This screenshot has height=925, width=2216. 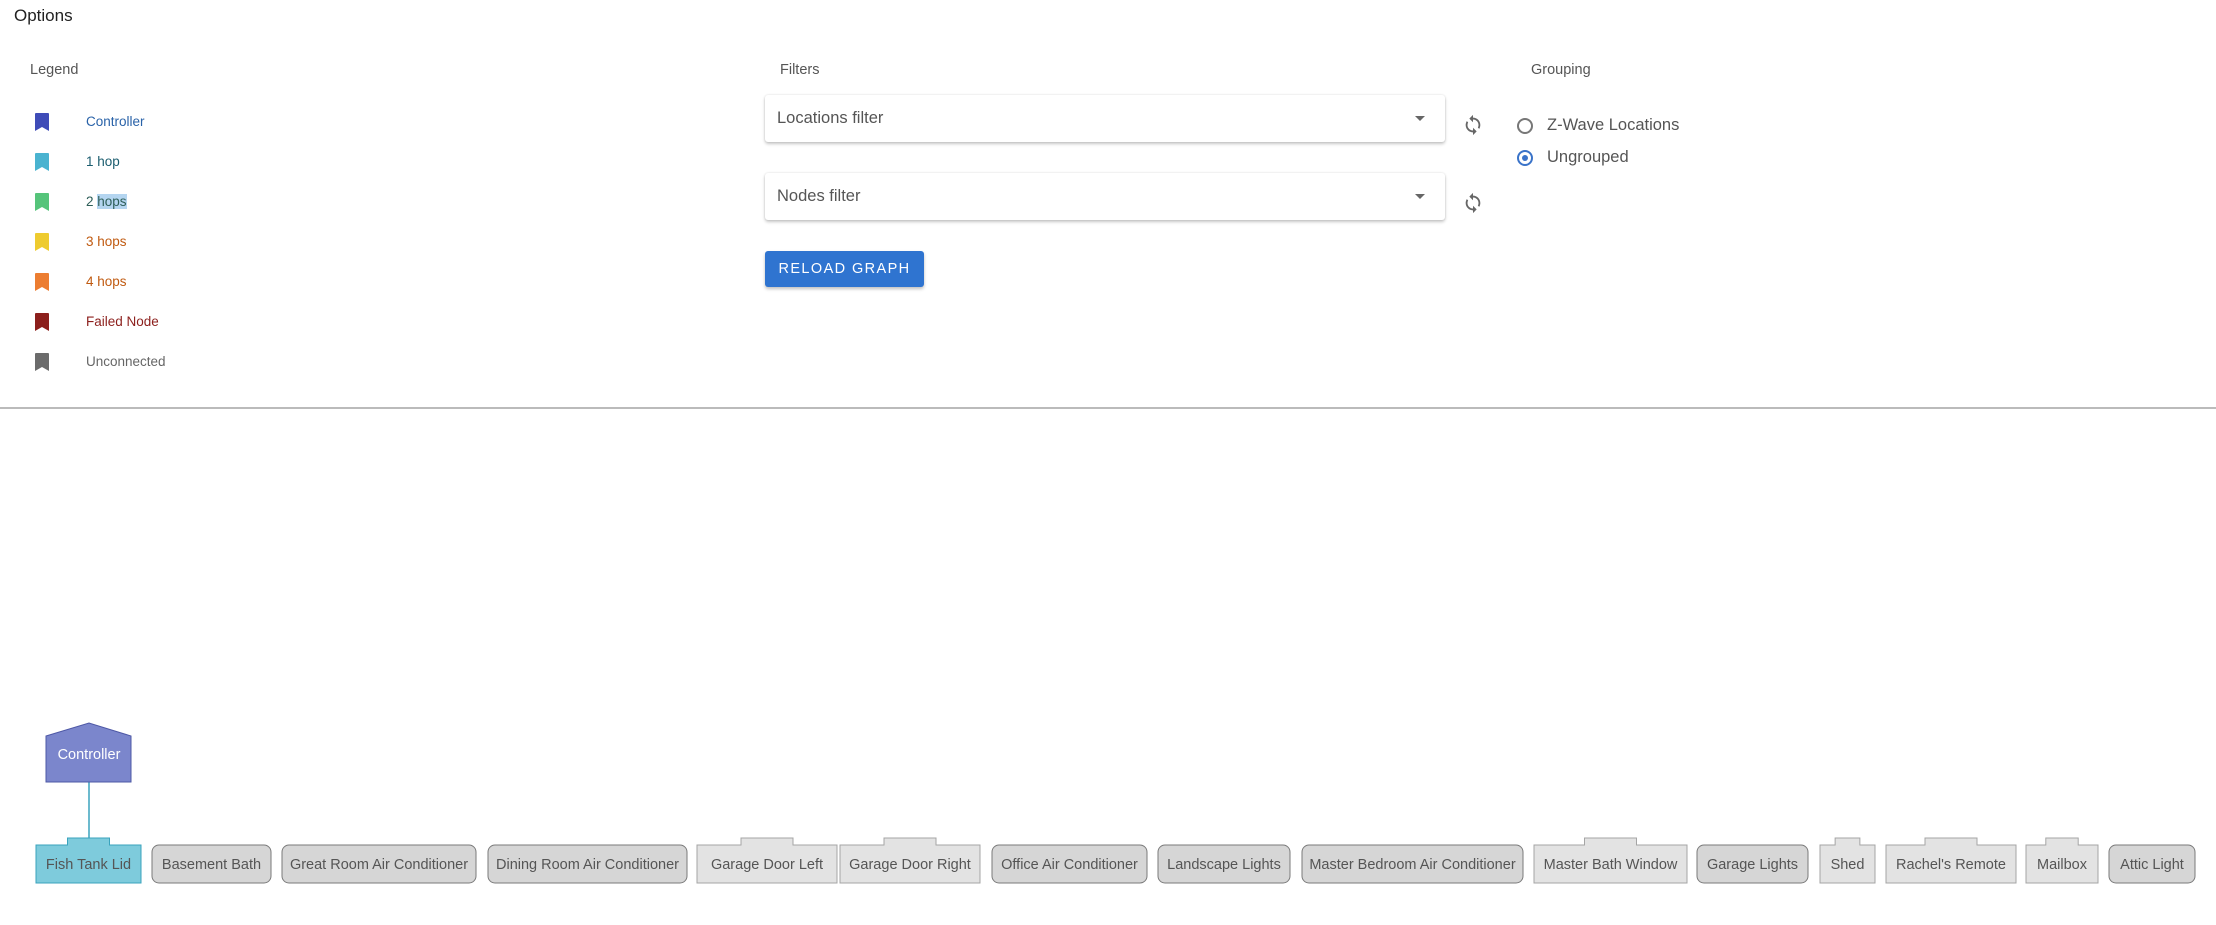 What do you see at coordinates (2152, 865) in the screenshot?
I see `graph-node-label: Attic Light` at bounding box center [2152, 865].